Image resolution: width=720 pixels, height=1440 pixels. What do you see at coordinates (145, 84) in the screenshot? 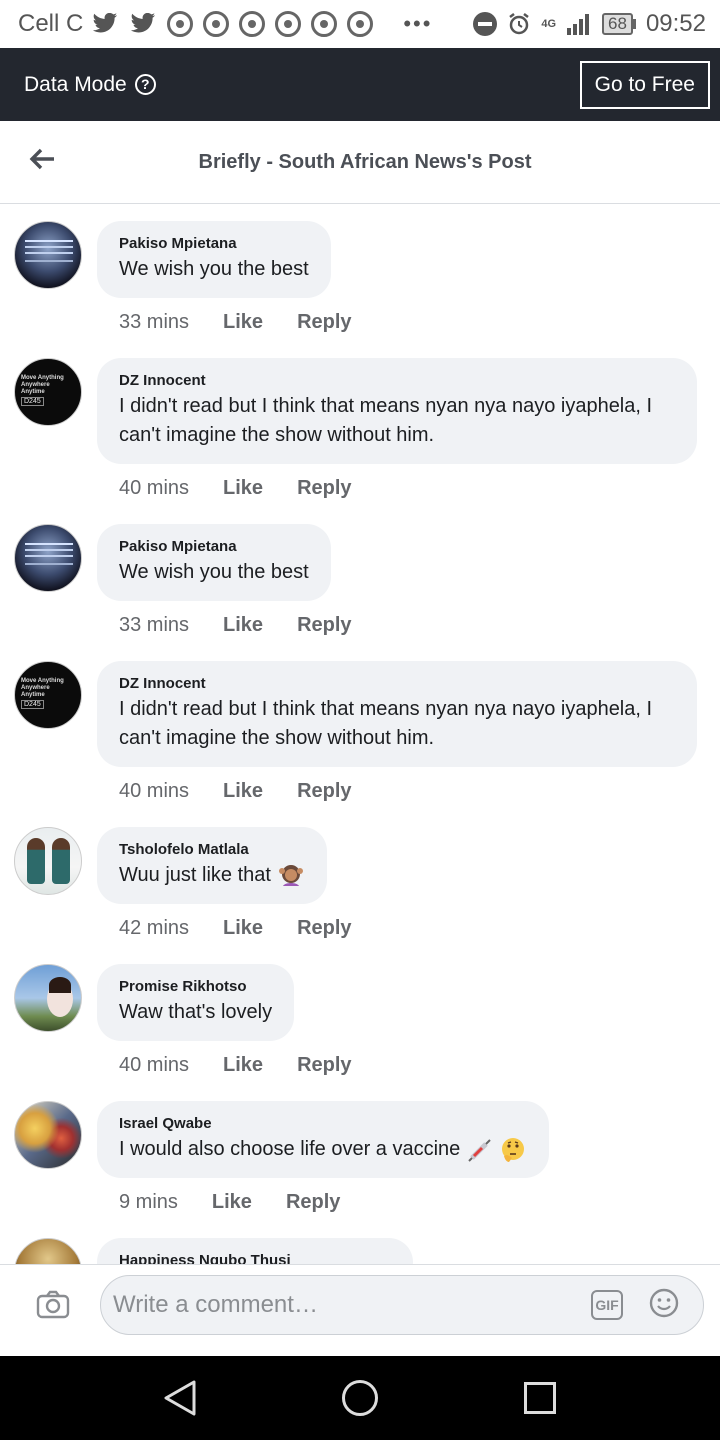
I see `help-icon: ?` at bounding box center [145, 84].